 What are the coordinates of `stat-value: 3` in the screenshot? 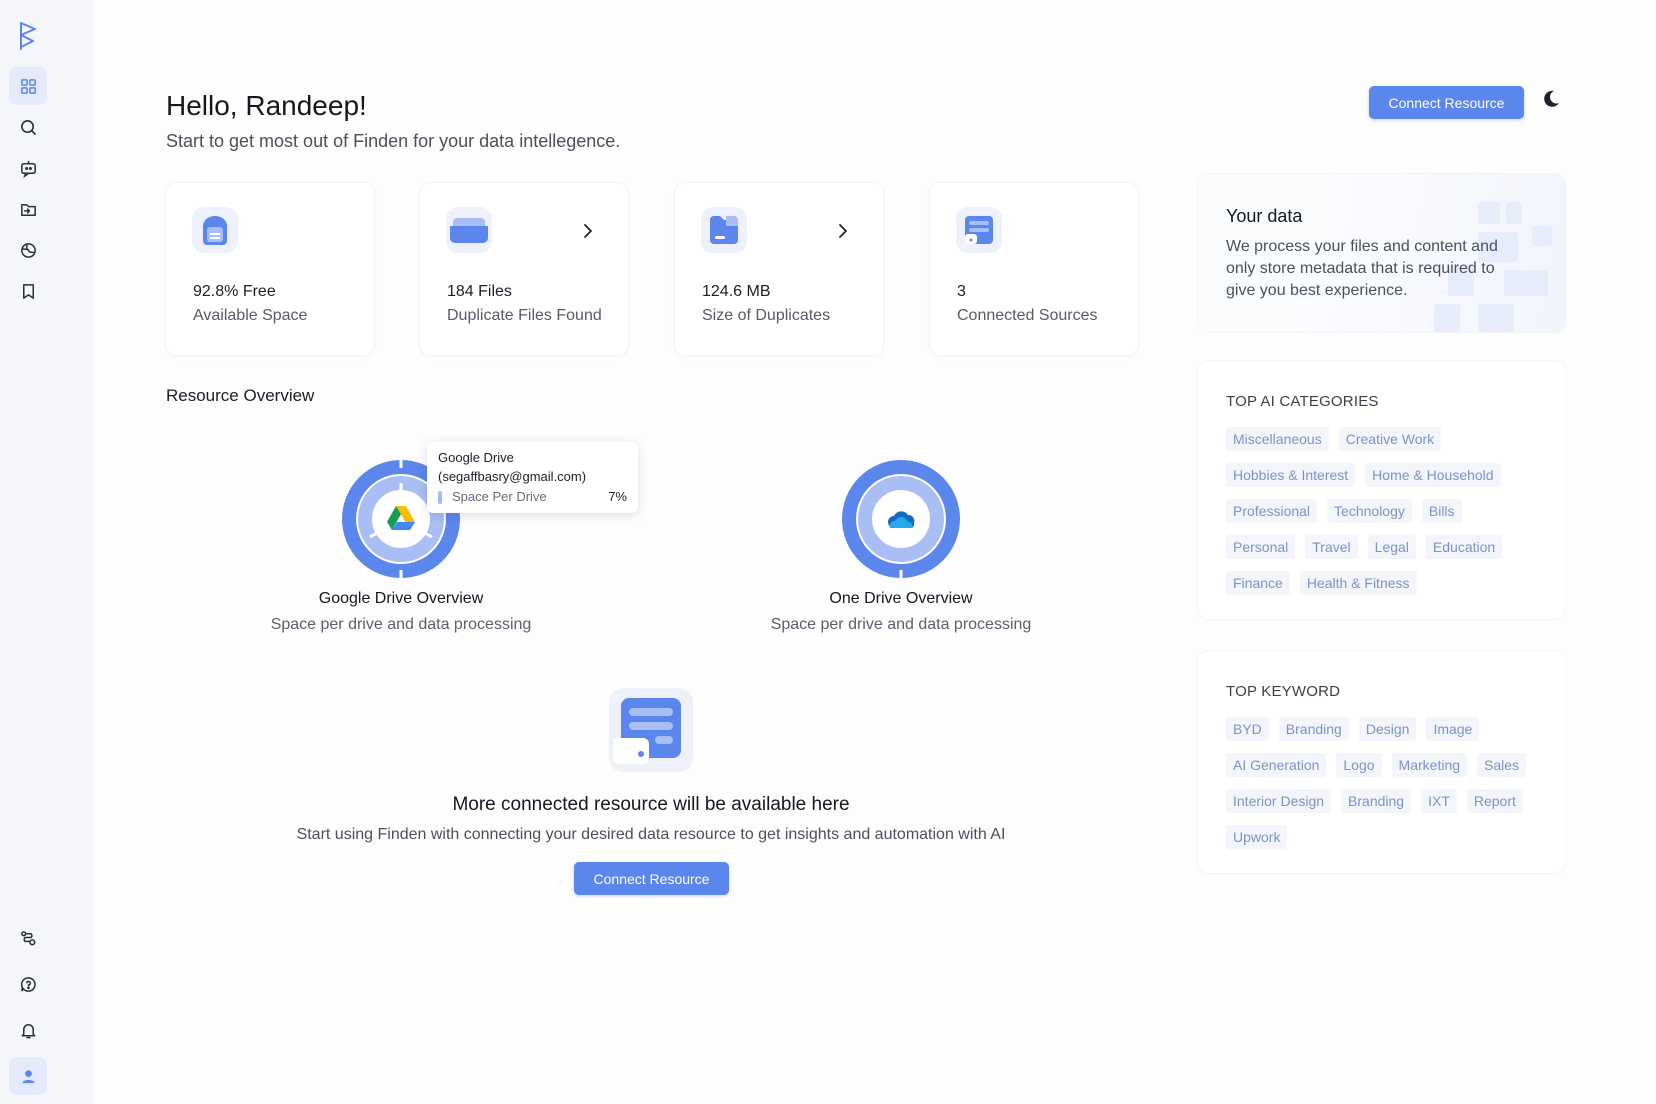 It's located at (961, 291).